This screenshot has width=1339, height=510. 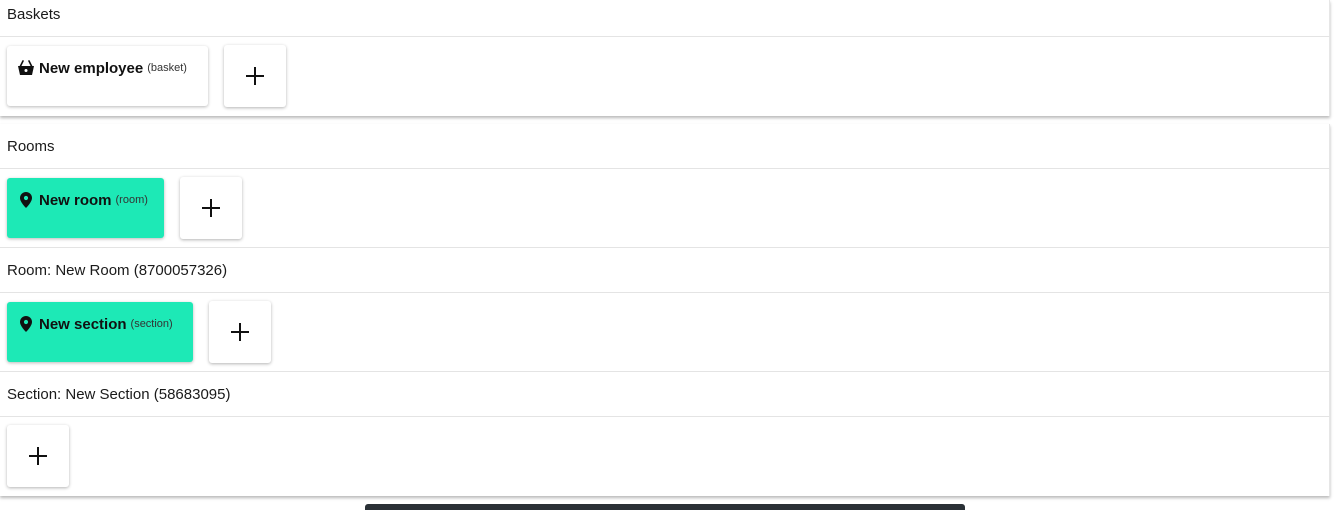 What do you see at coordinates (26, 68) in the screenshot?
I see `basket-icon` at bounding box center [26, 68].